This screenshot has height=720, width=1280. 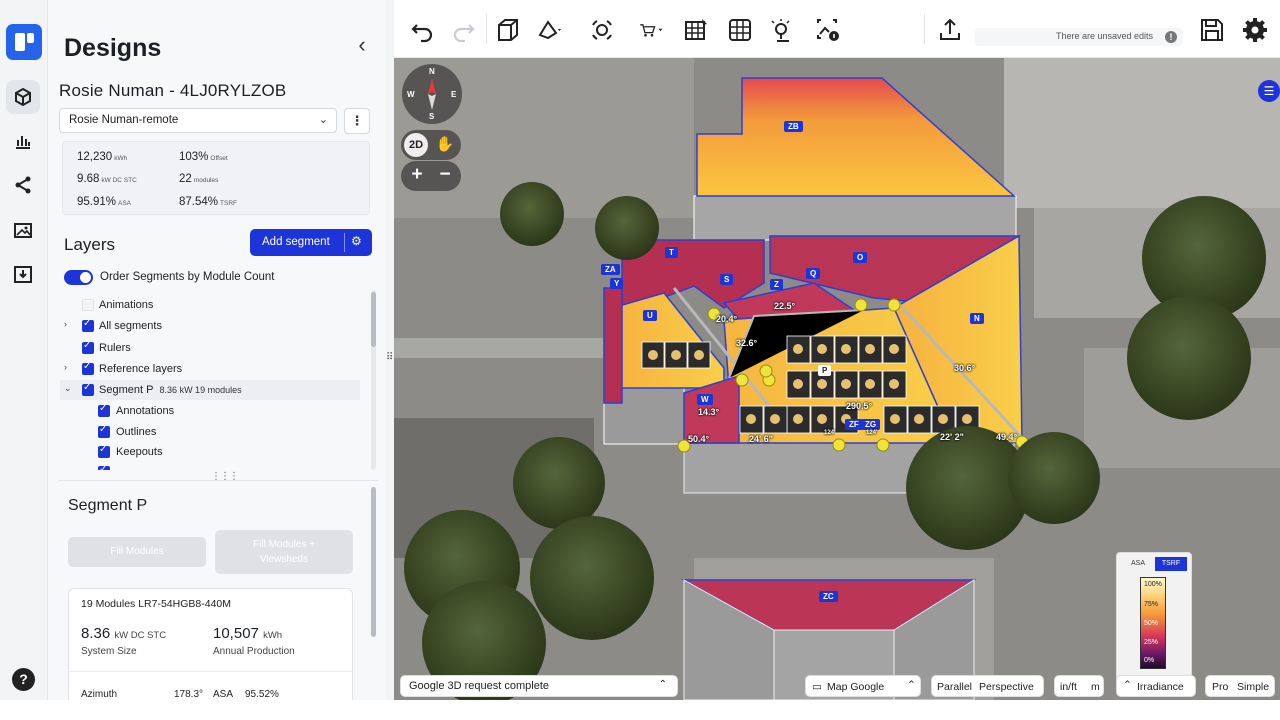 I want to click on layers-menu-icon: ☰, so click(x=1269, y=91).